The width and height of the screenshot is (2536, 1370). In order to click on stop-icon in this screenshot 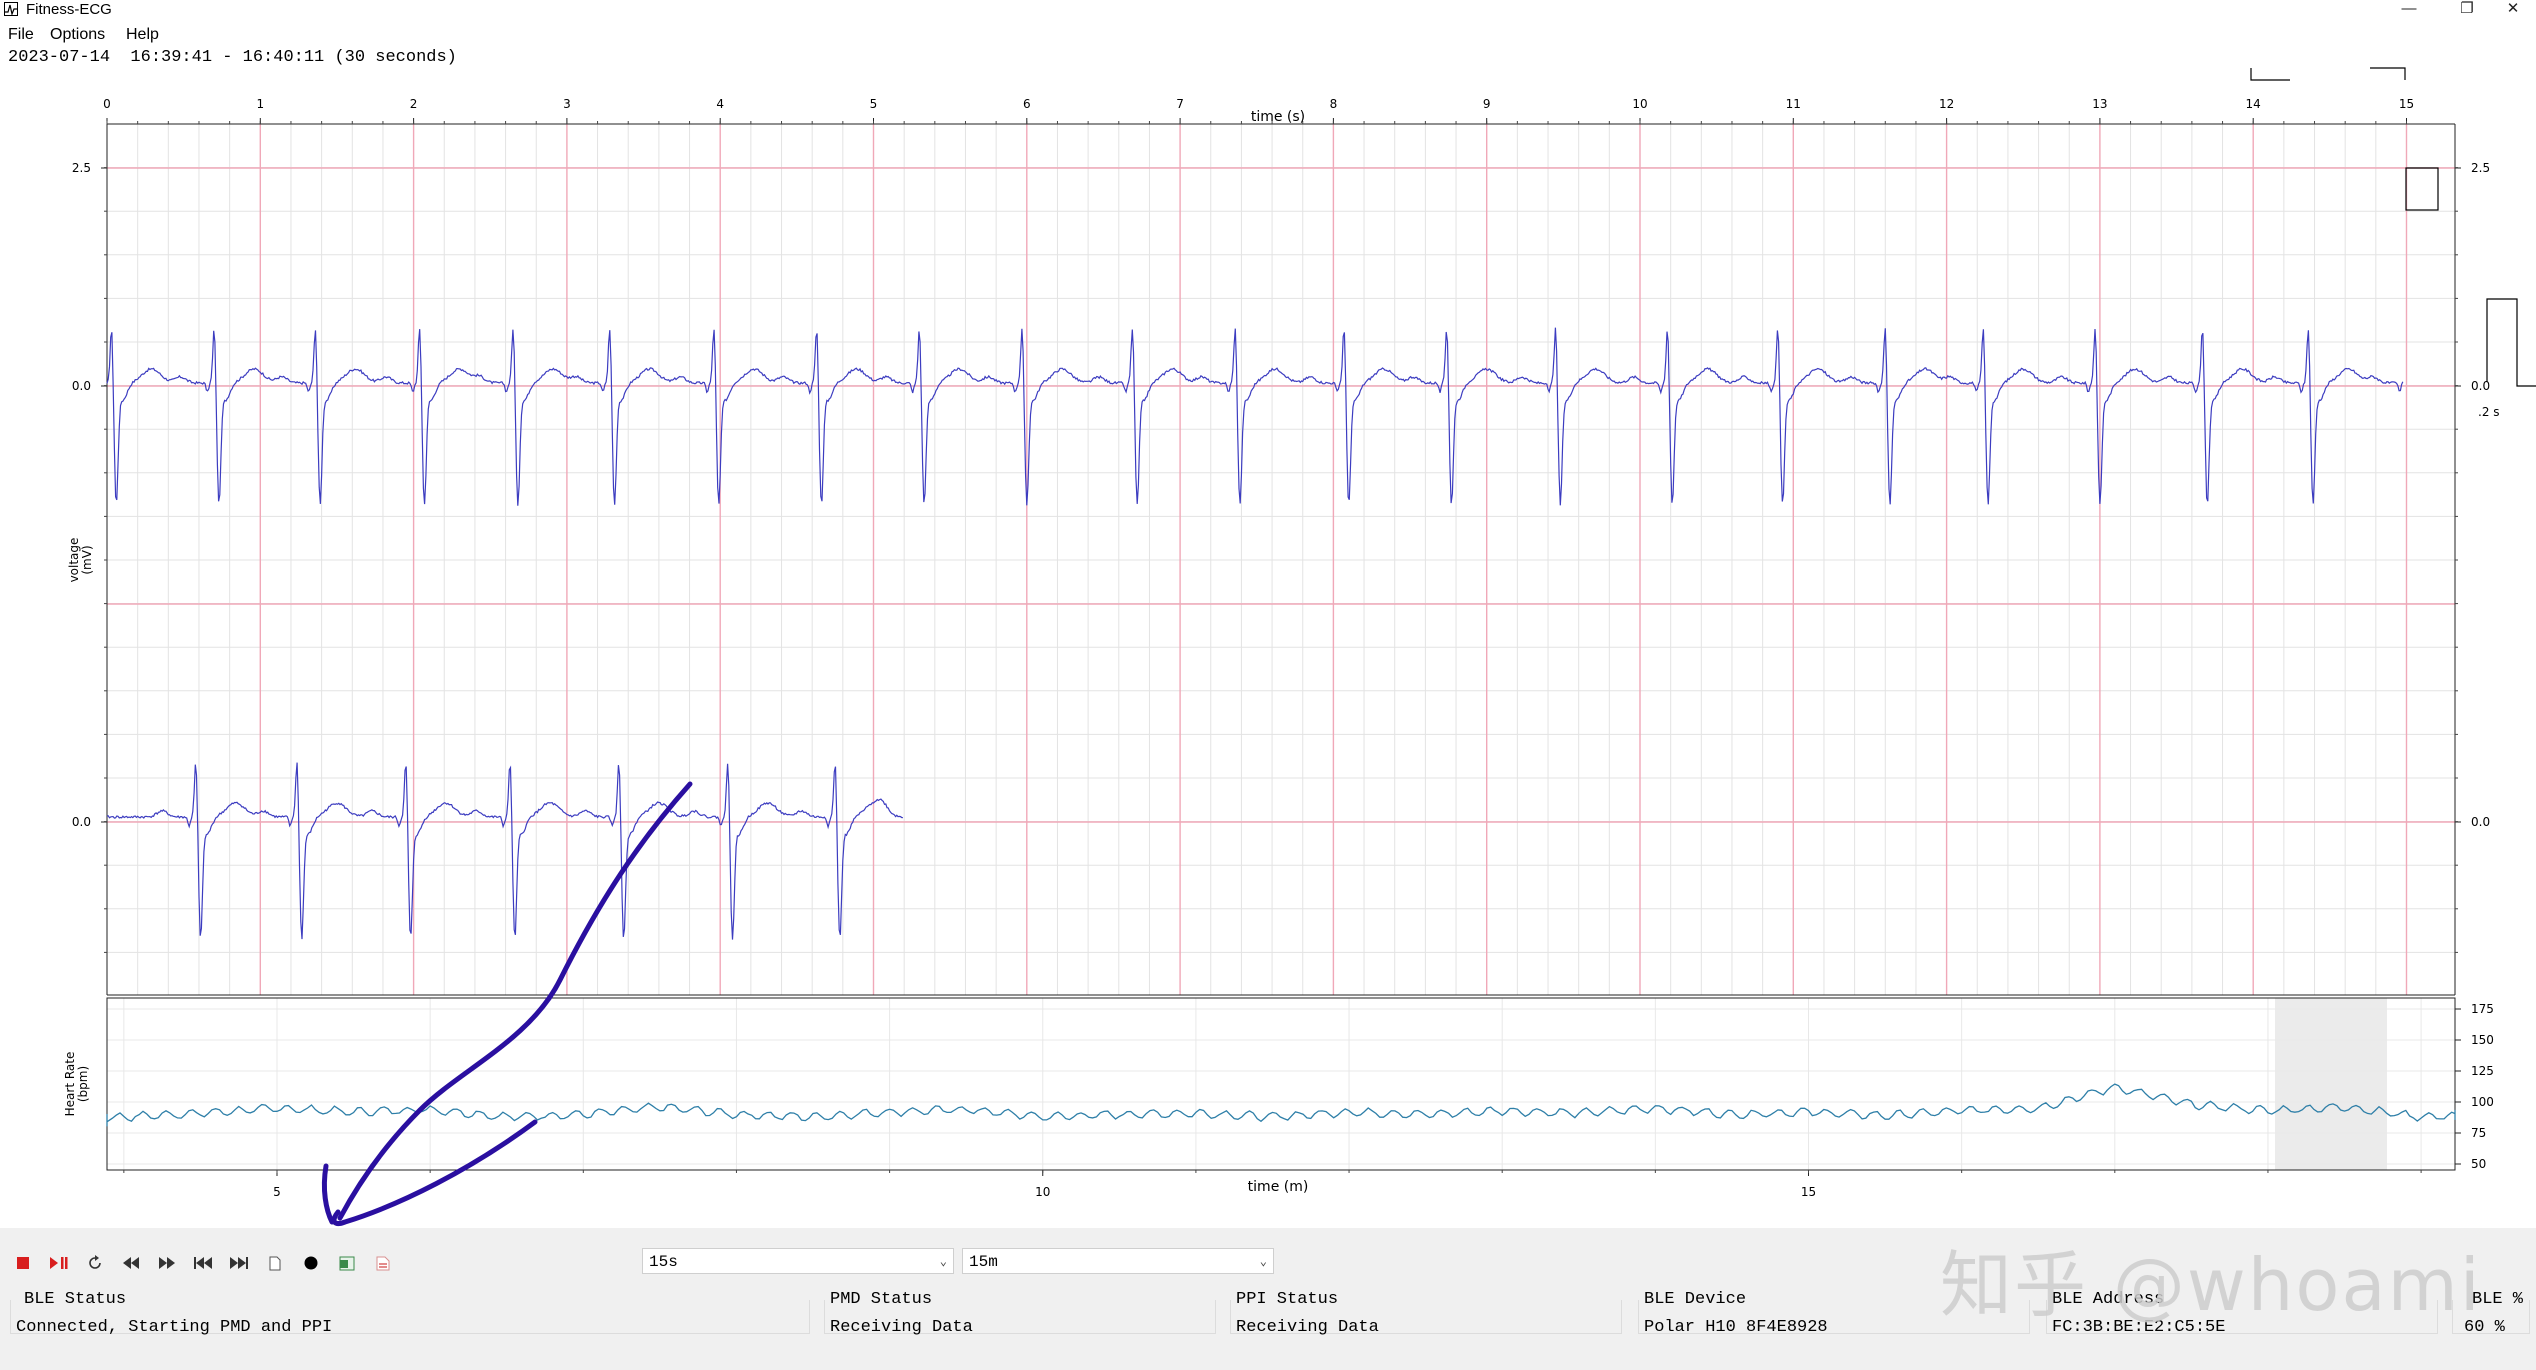, I will do `click(23, 1263)`.